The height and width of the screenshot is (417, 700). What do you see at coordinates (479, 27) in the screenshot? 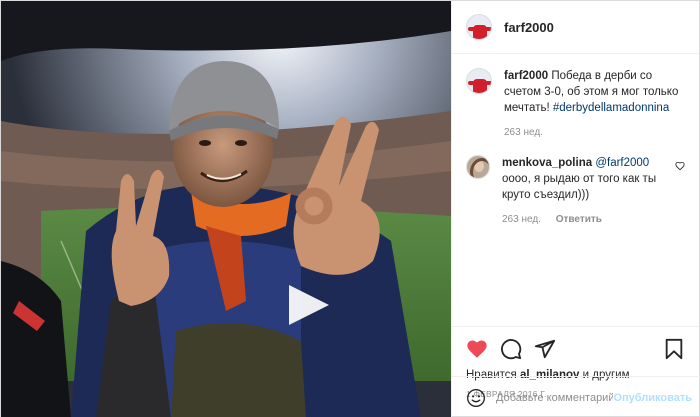
I see `author-avatar` at bounding box center [479, 27].